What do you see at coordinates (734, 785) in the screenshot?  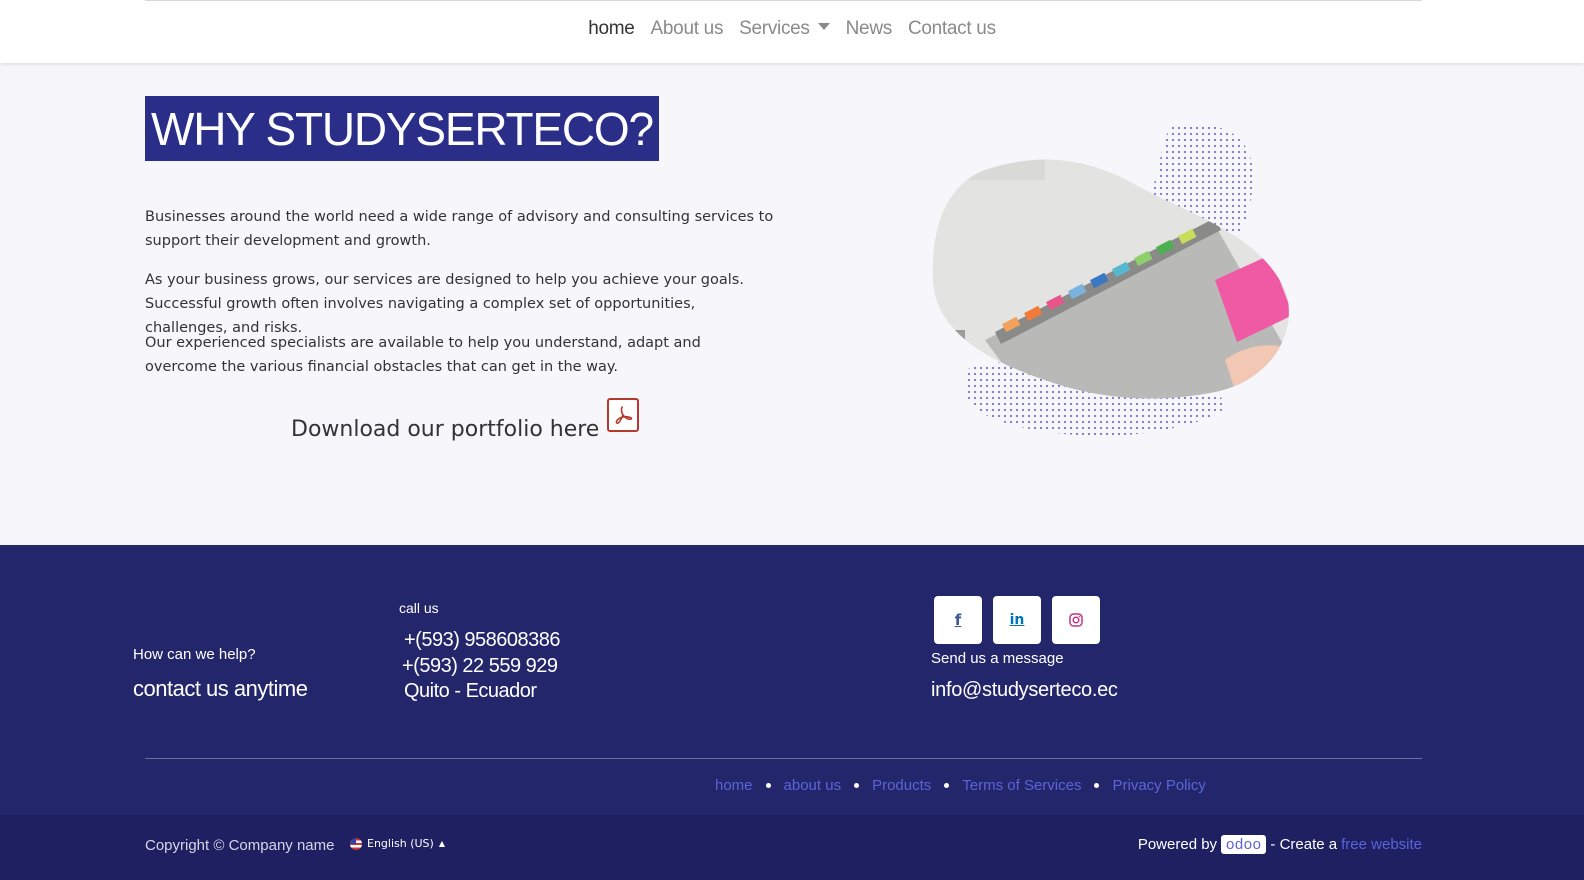 I see `footer-link-home: home` at bounding box center [734, 785].